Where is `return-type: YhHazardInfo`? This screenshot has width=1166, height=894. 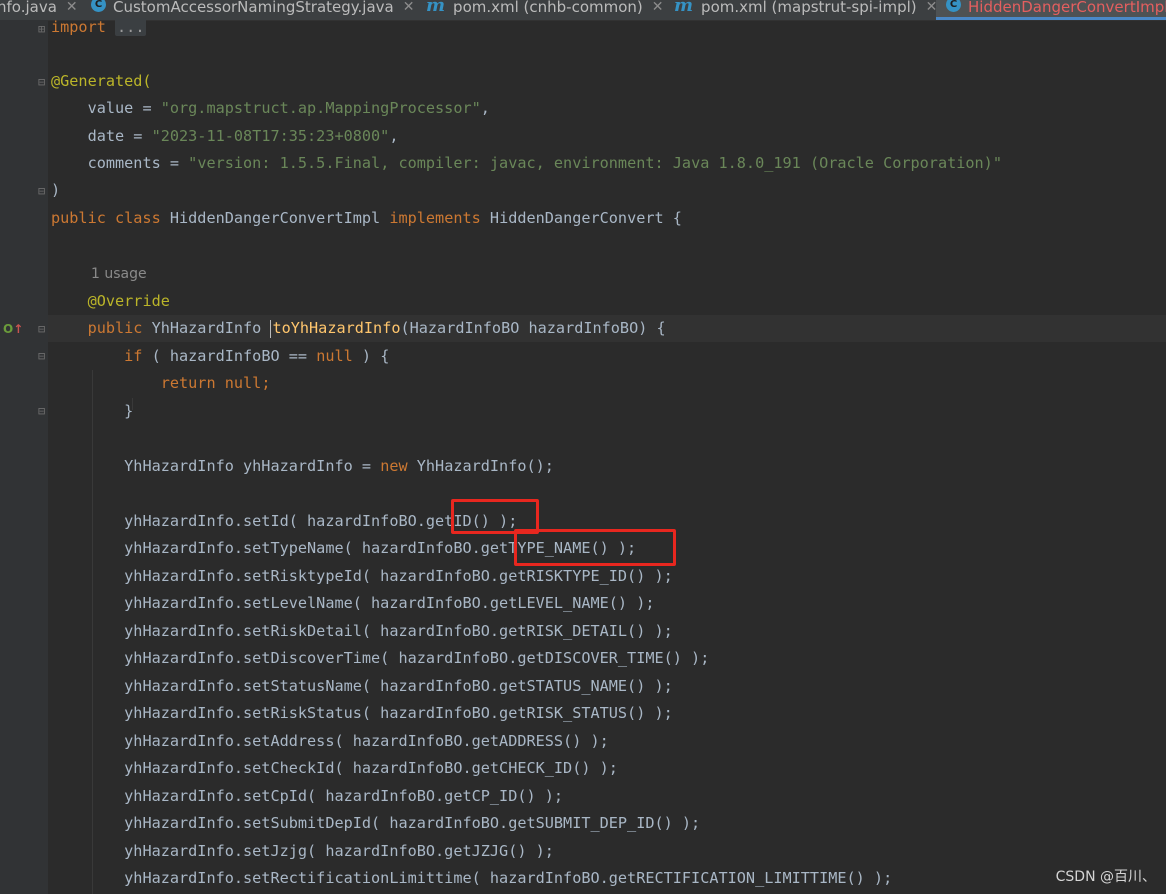
return-type: YhHazardInfo is located at coordinates (211, 328).